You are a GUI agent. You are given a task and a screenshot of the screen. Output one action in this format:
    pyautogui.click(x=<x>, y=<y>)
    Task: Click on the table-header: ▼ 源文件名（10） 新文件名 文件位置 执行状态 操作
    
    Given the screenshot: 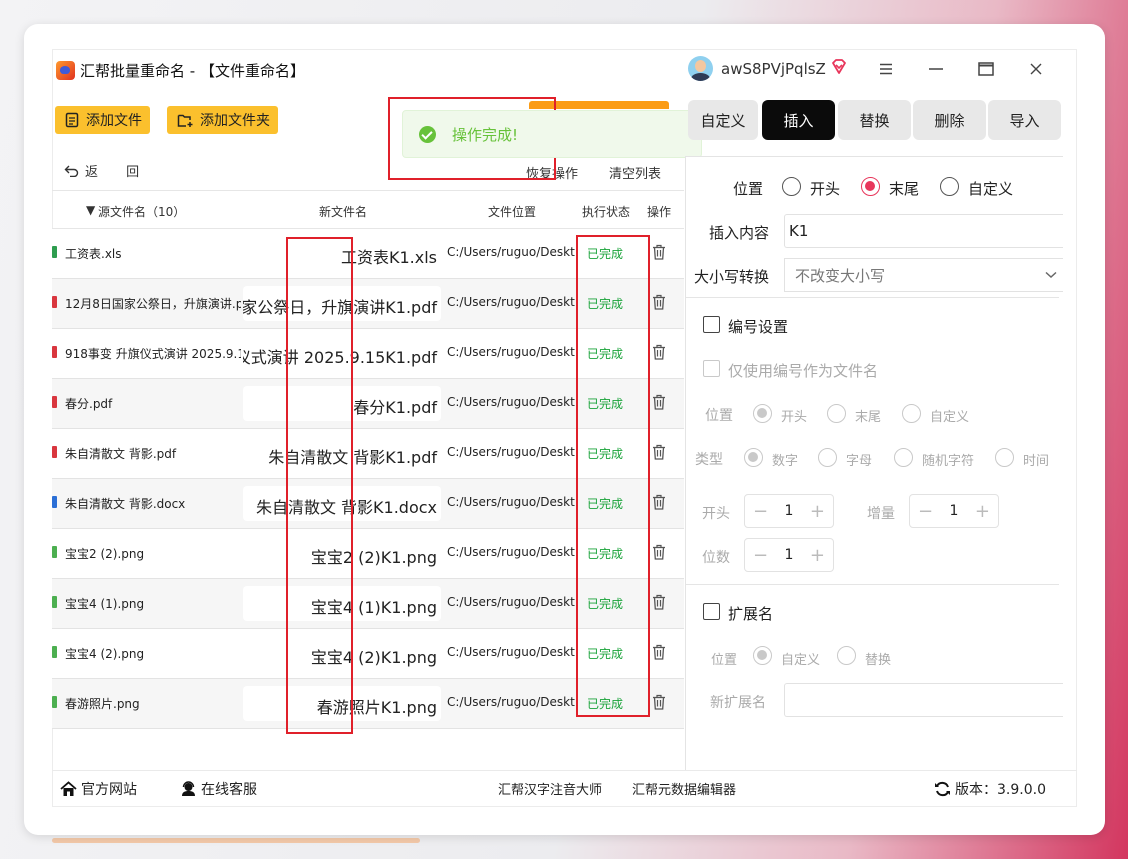 What is the action you would take?
    pyautogui.click(x=368, y=209)
    